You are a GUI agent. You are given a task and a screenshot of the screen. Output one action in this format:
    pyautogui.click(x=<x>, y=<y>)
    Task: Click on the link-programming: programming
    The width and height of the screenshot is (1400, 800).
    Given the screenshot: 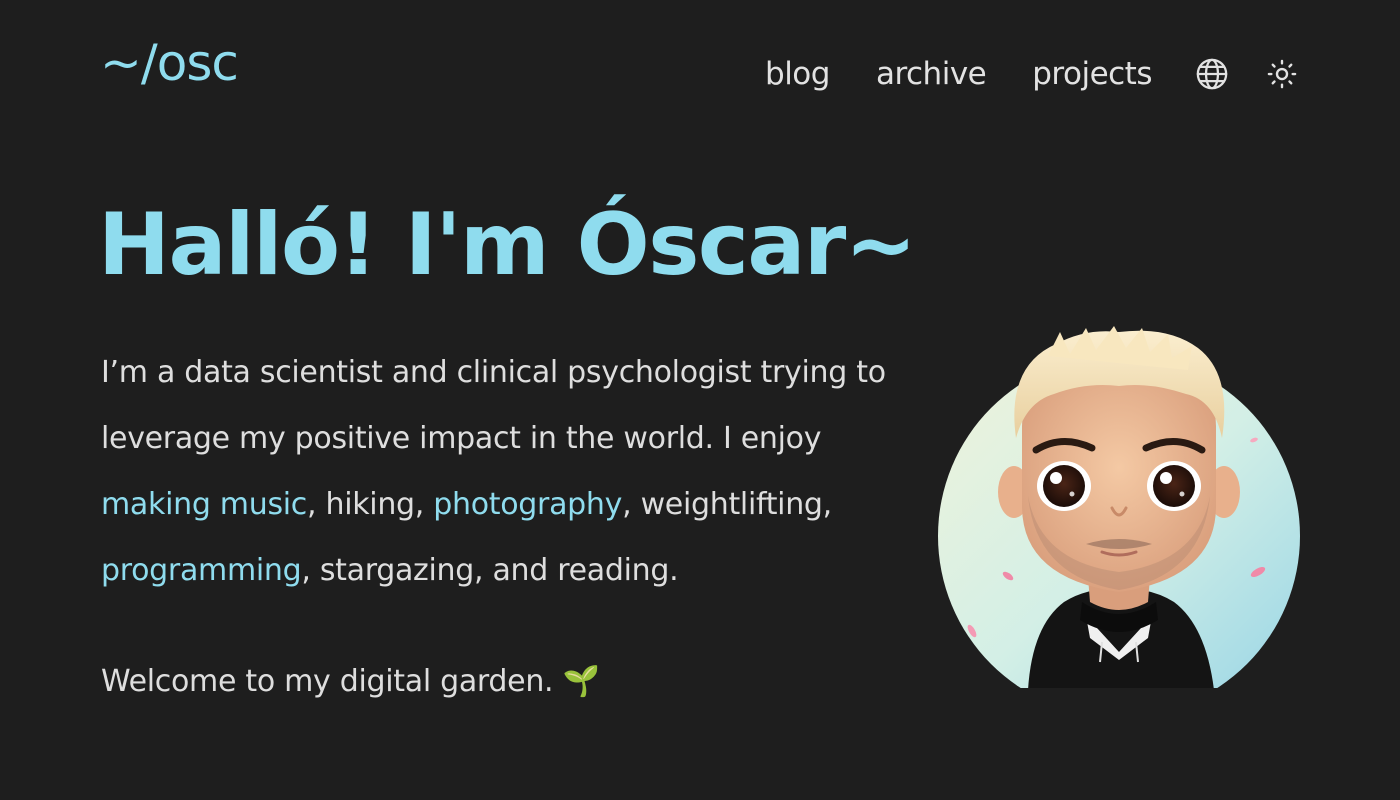 What is the action you would take?
    pyautogui.click(x=201, y=570)
    